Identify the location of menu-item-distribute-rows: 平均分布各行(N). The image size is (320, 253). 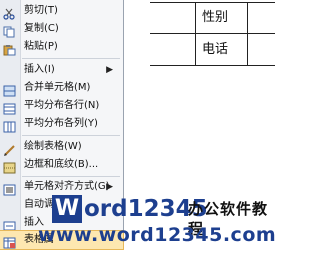
(61, 106).